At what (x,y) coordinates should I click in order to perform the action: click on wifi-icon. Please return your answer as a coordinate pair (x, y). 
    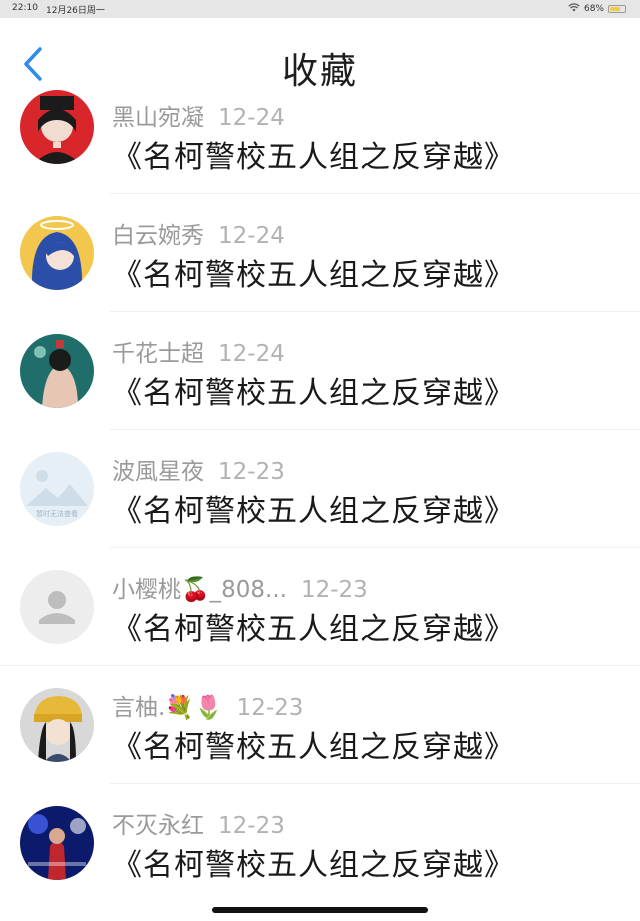
    Looking at the image, I should click on (574, 9).